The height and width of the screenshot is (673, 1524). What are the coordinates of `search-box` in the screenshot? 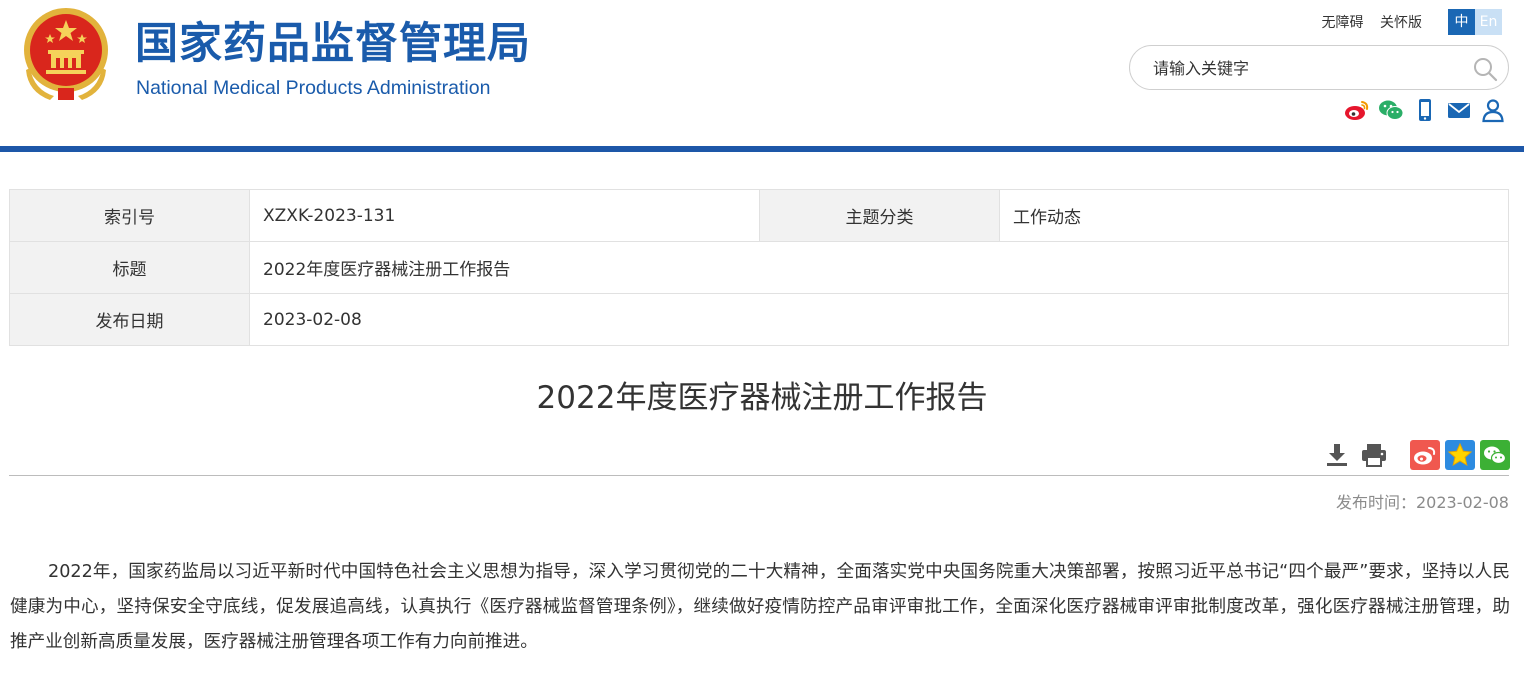 It's located at (1319, 67).